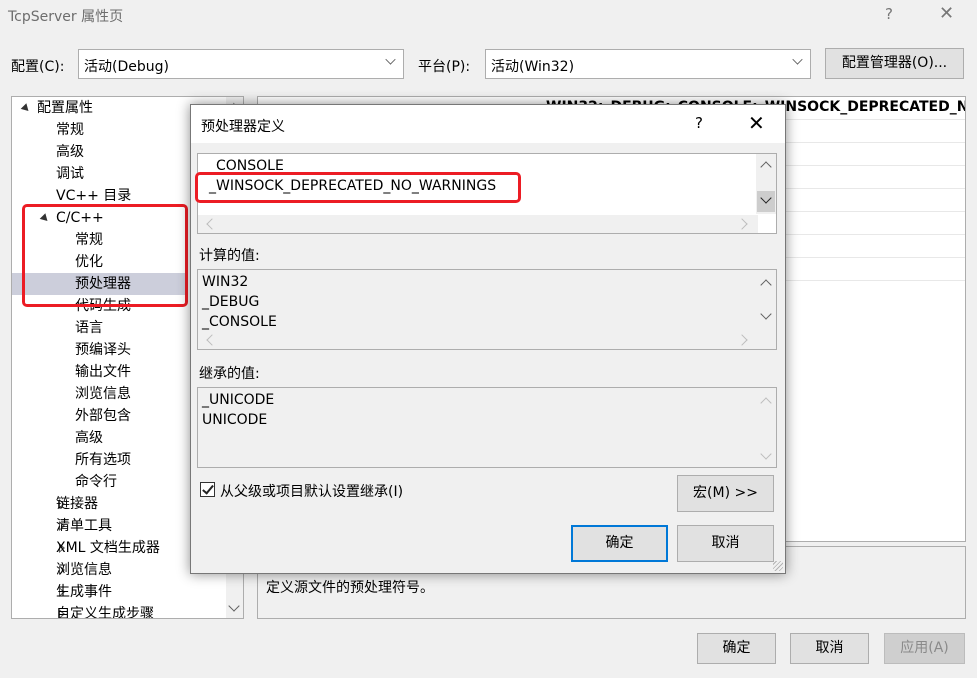 The width and height of the screenshot is (977, 678). Describe the element at coordinates (533, 67) in the screenshot. I see `platform-select-value: 活动(Win32)` at that location.